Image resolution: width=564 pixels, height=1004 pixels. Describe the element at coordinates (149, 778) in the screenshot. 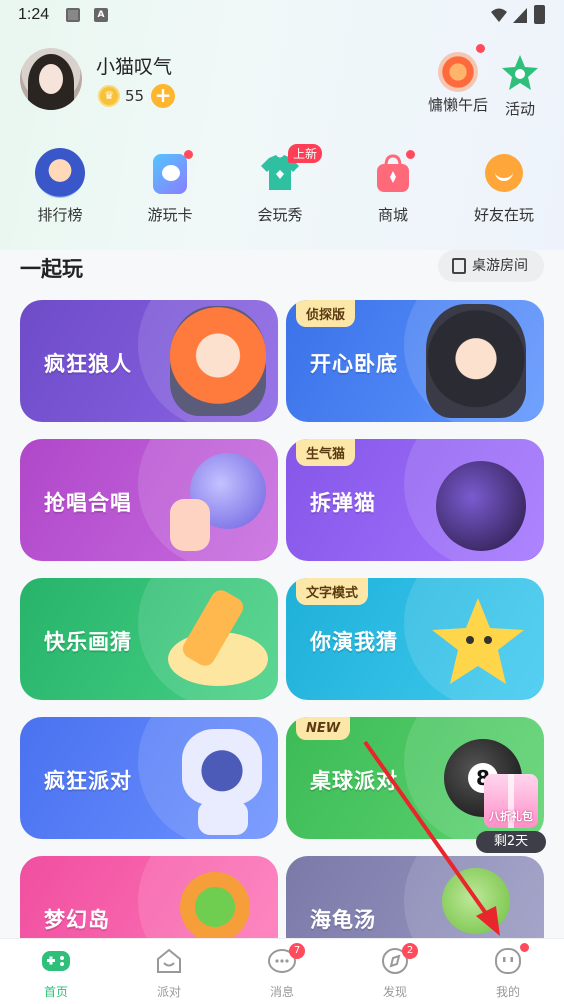

I see `game-card-party: 疯狂派对` at that location.